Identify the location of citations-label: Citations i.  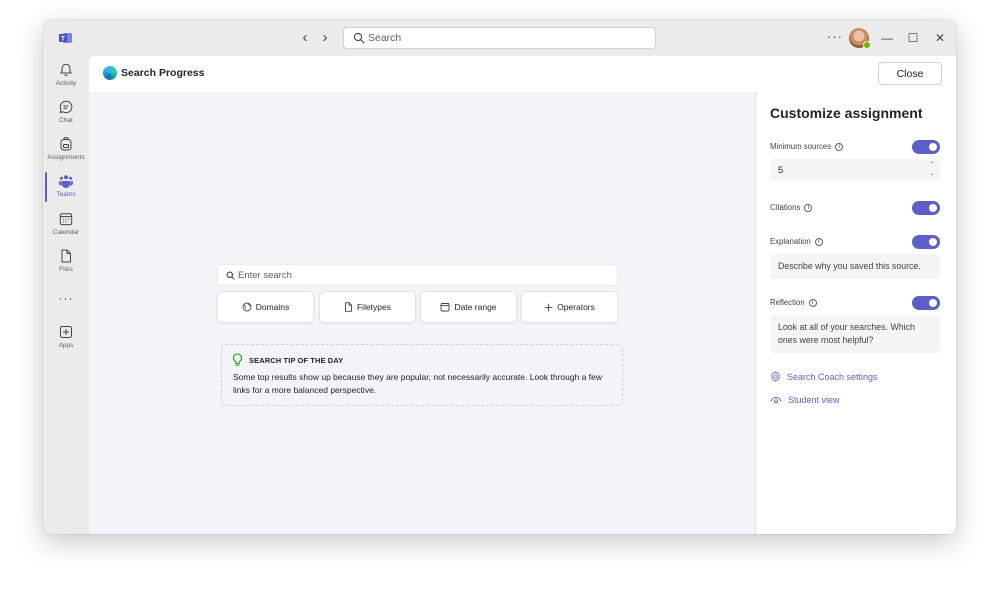
(791, 207).